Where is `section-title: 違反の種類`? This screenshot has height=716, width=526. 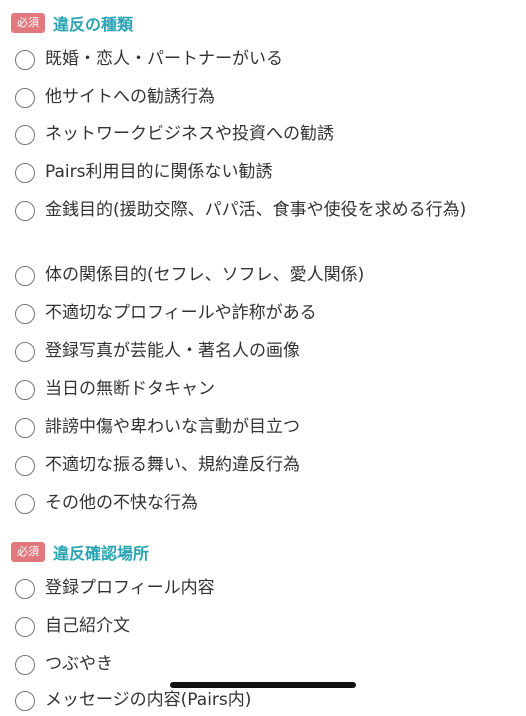
section-title: 違反の種類 is located at coordinates (93, 24).